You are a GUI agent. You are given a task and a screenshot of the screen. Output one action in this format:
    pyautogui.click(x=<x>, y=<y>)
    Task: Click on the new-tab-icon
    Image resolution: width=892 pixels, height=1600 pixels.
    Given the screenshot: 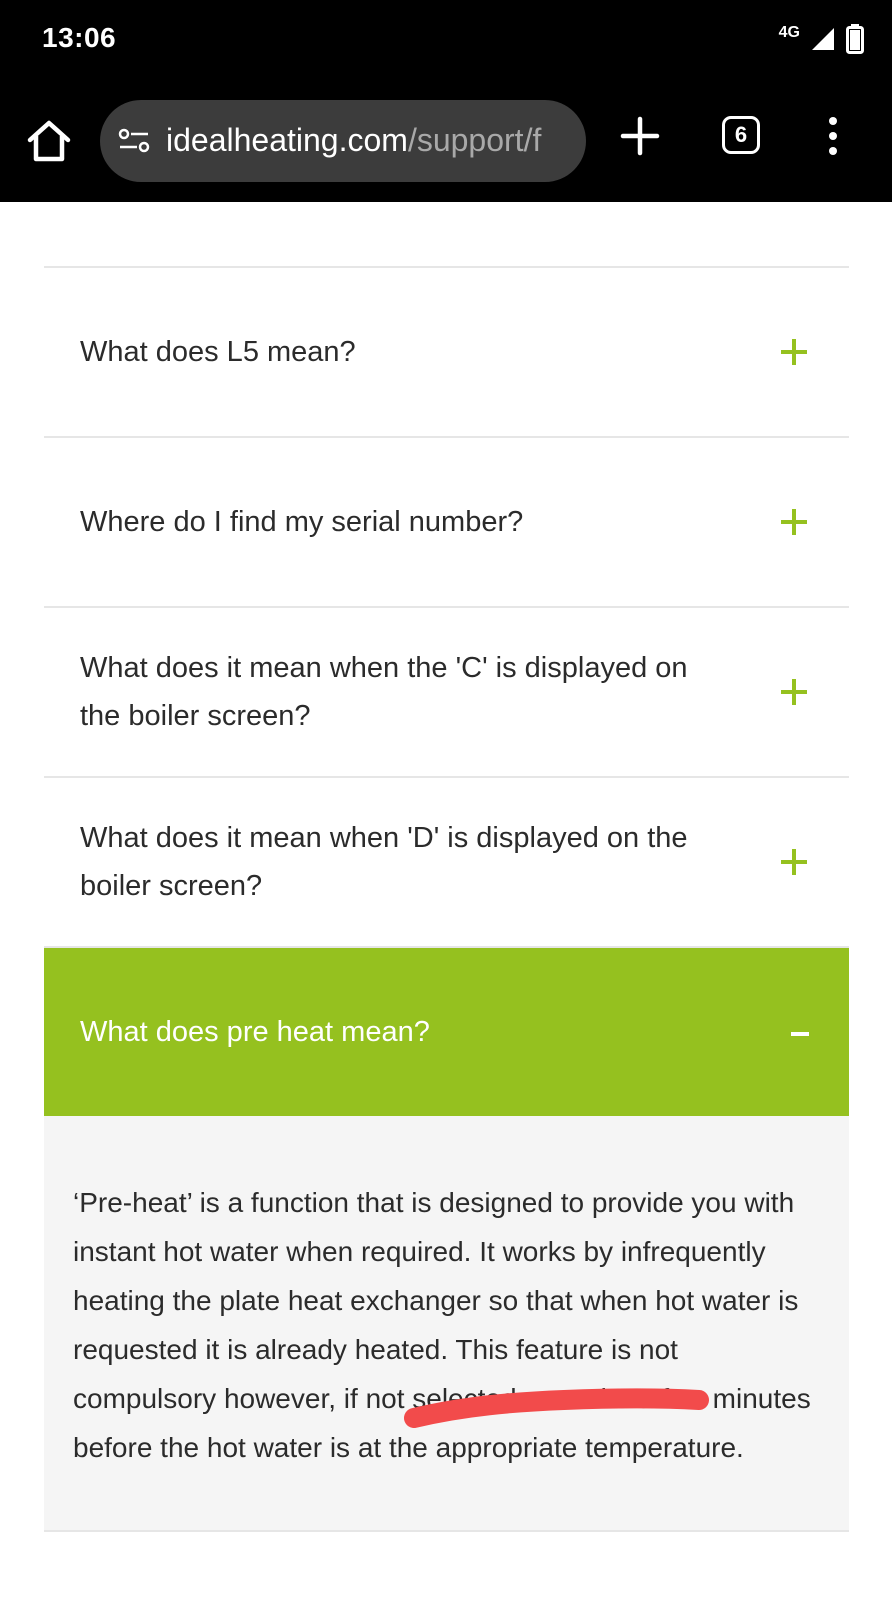 What is the action you would take?
    pyautogui.click(x=640, y=136)
    